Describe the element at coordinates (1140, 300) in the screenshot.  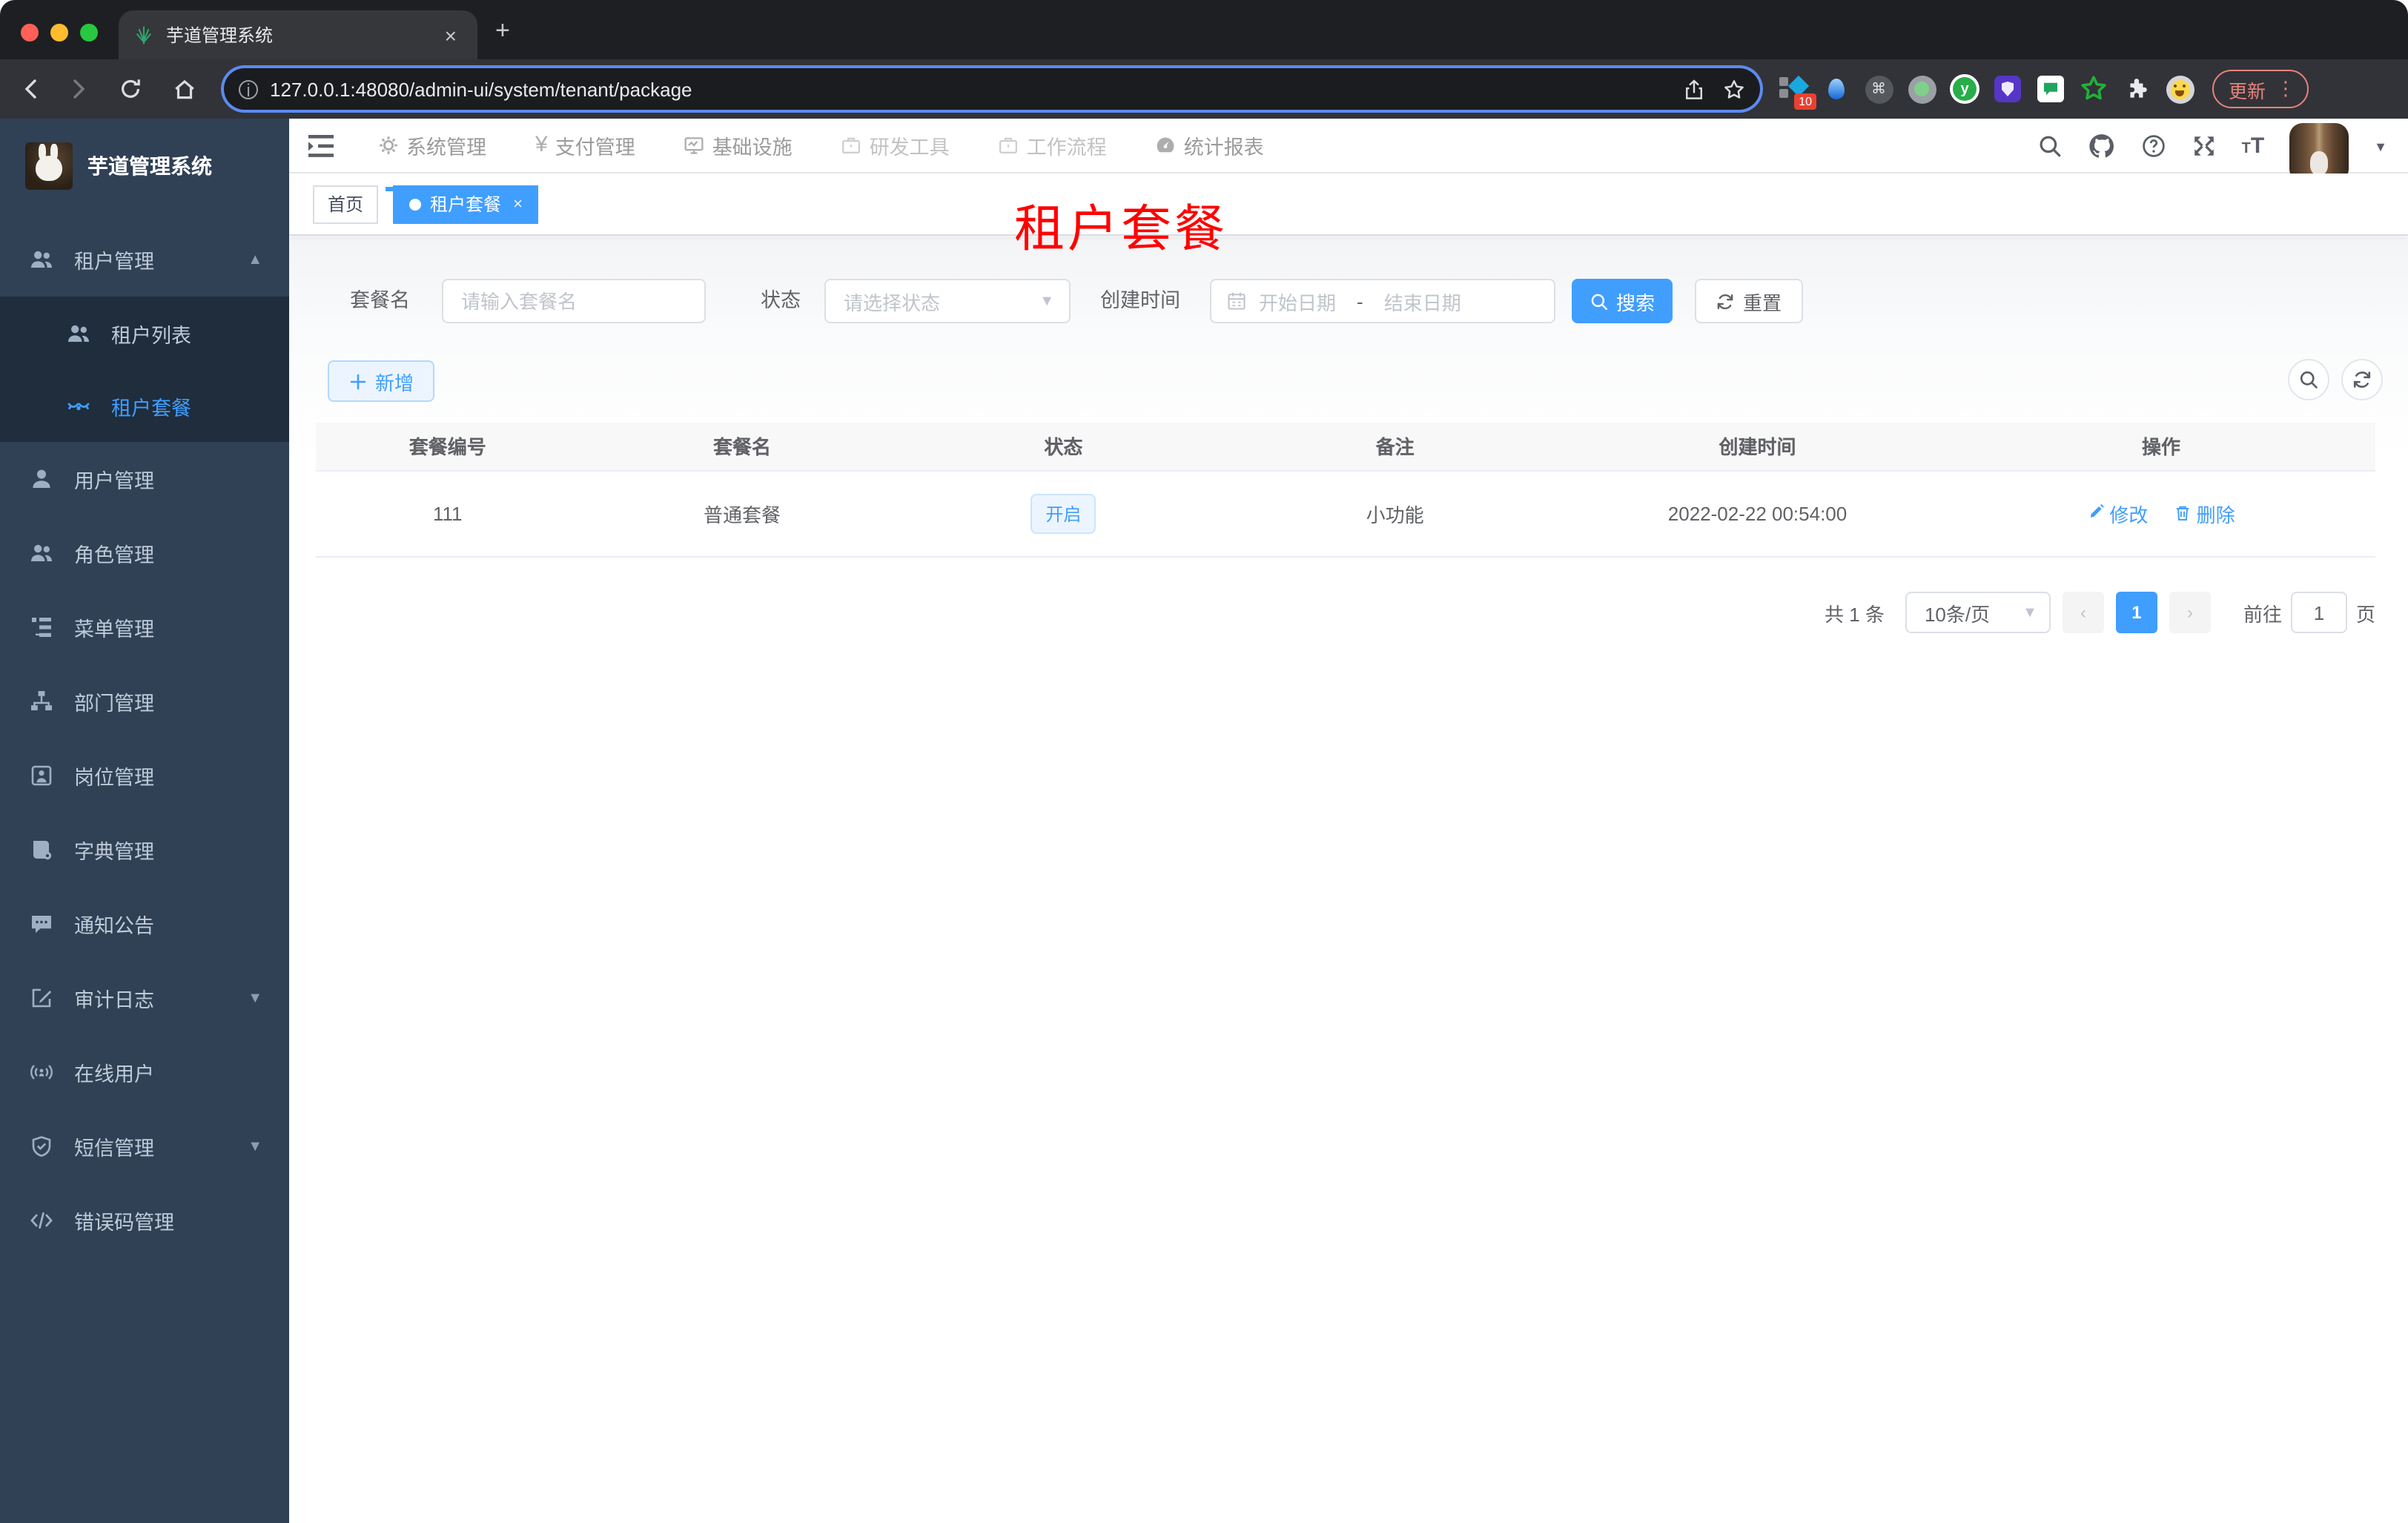
I see `create-time-label: 创建时间` at that location.